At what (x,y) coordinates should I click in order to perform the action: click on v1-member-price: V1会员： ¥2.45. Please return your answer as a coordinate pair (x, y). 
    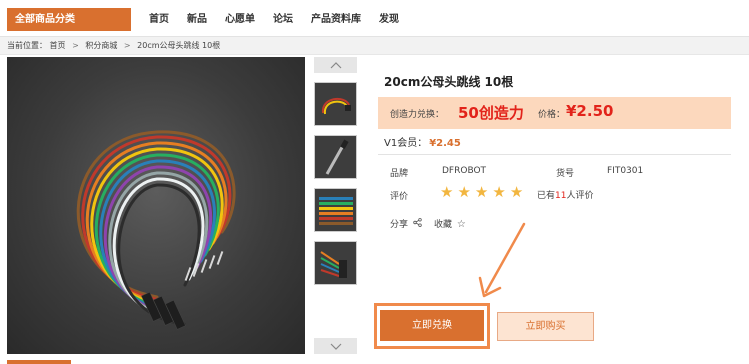
    Looking at the image, I should click on (422, 141).